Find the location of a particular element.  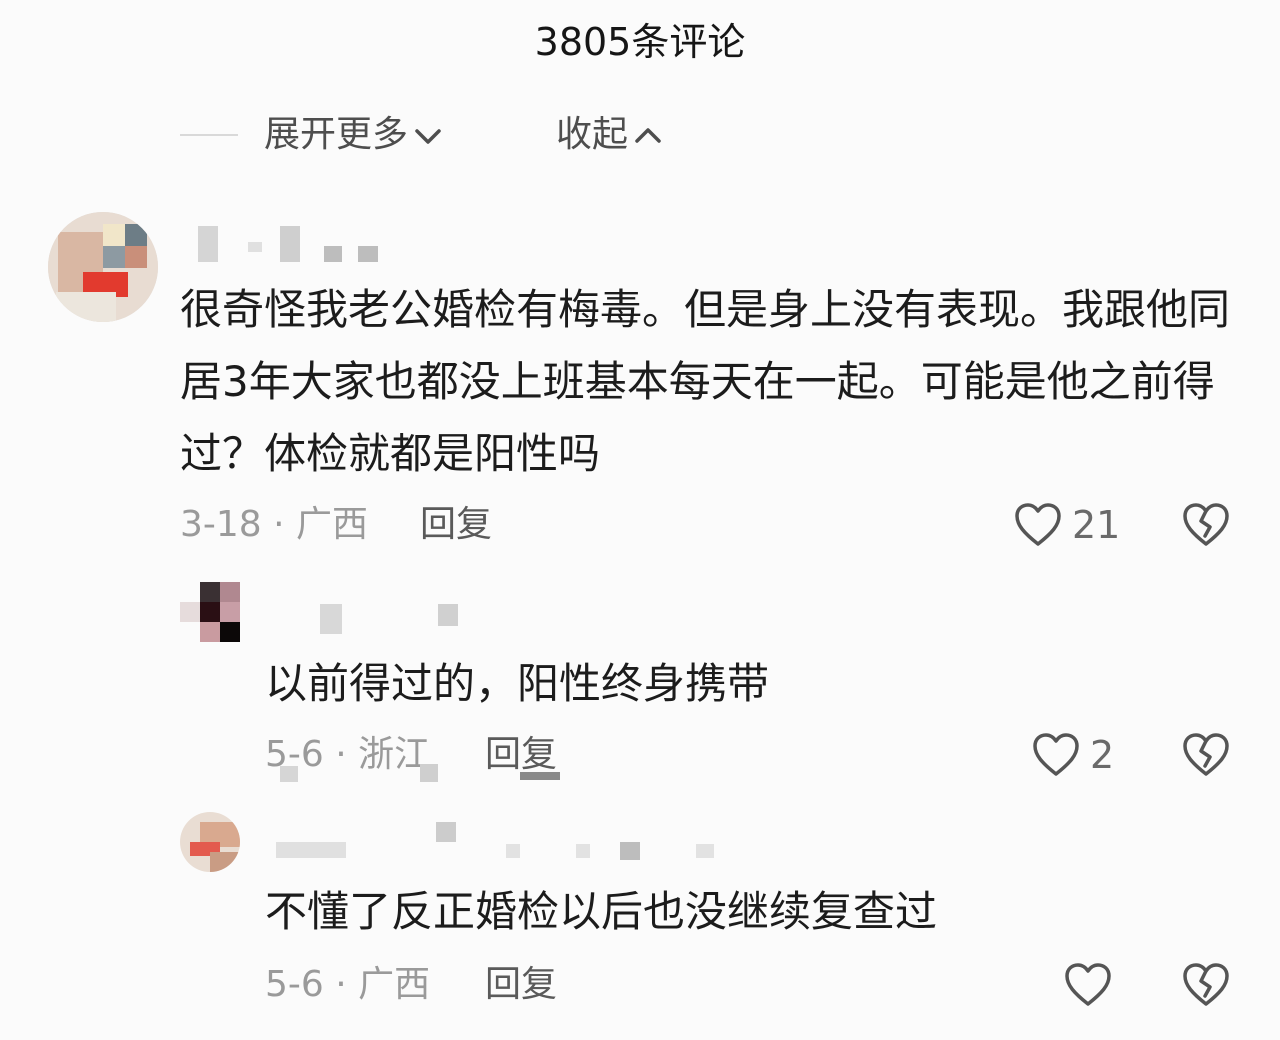

redaction-mosaic is located at coordinates (430, 772).